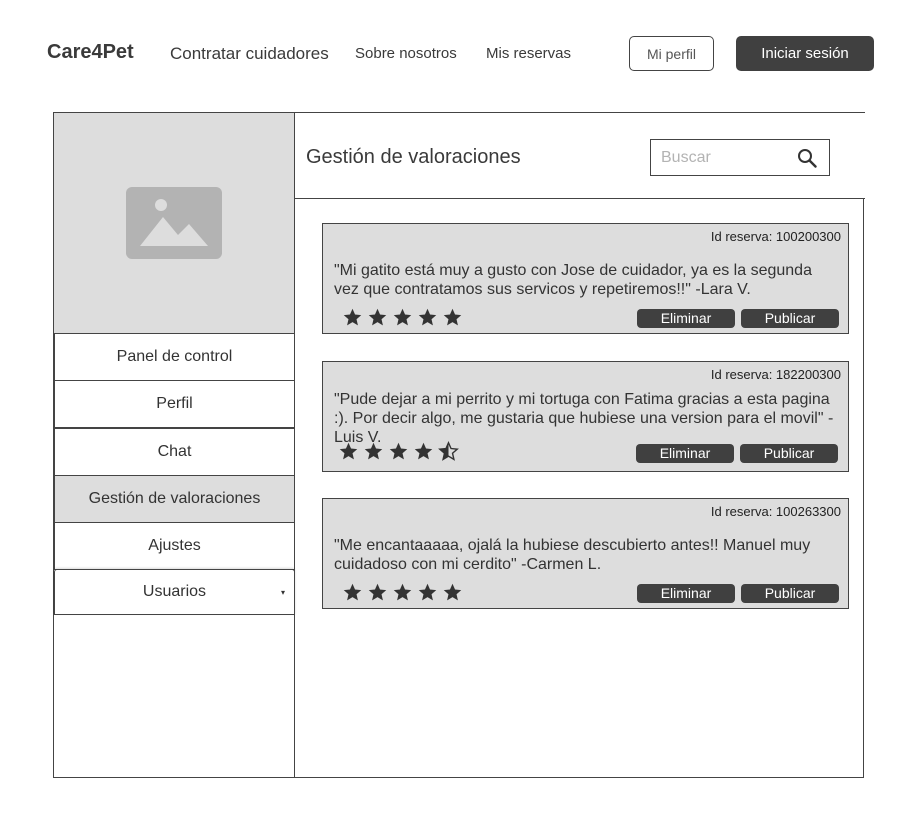 The image size is (909, 831). I want to click on sidebar-item-review-management: Gestión de valoraciones, so click(174, 499).